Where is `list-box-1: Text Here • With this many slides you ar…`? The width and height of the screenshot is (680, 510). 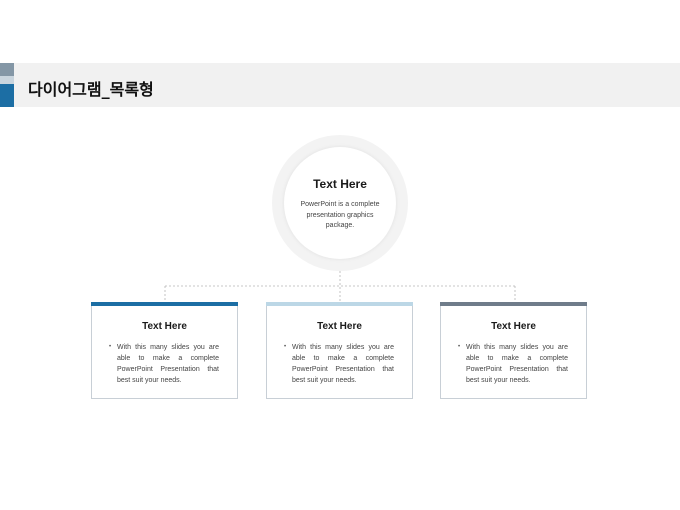
list-box-1: Text Here • With this many slides you ar… is located at coordinates (164, 350).